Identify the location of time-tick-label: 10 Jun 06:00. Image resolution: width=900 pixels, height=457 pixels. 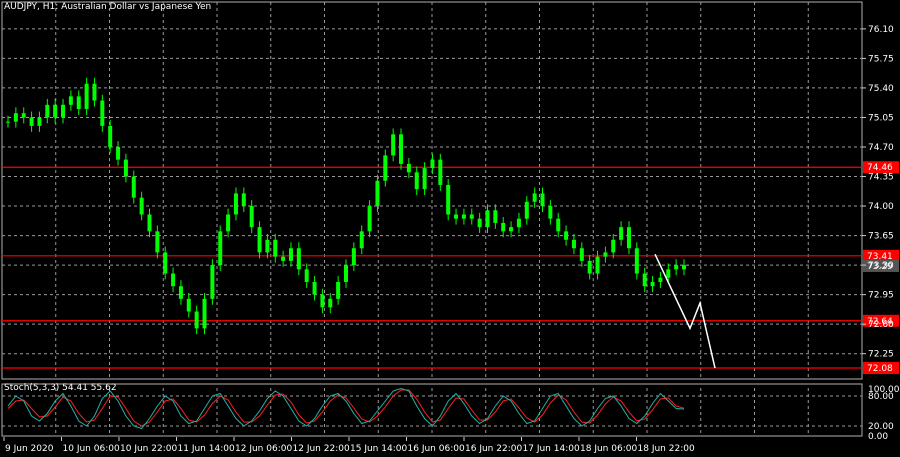
(91, 449).